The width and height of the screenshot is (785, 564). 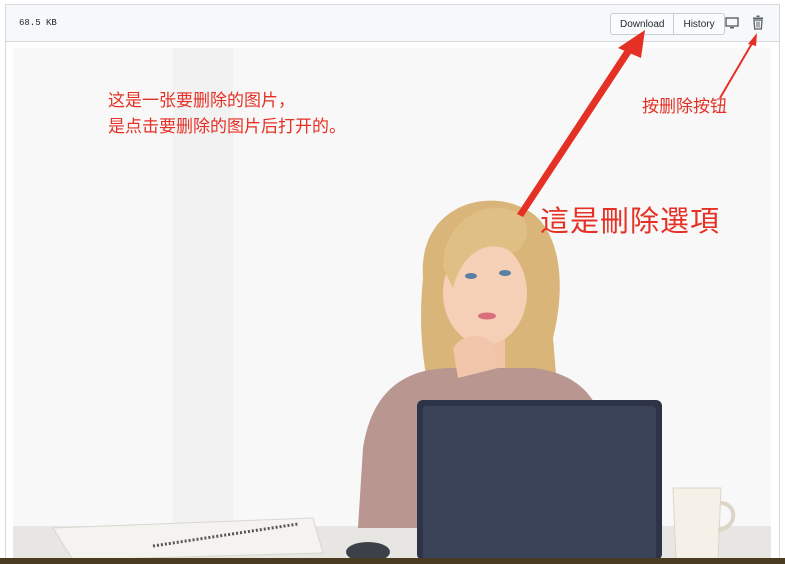 What do you see at coordinates (392, 561) in the screenshot?
I see `bottom-strip` at bounding box center [392, 561].